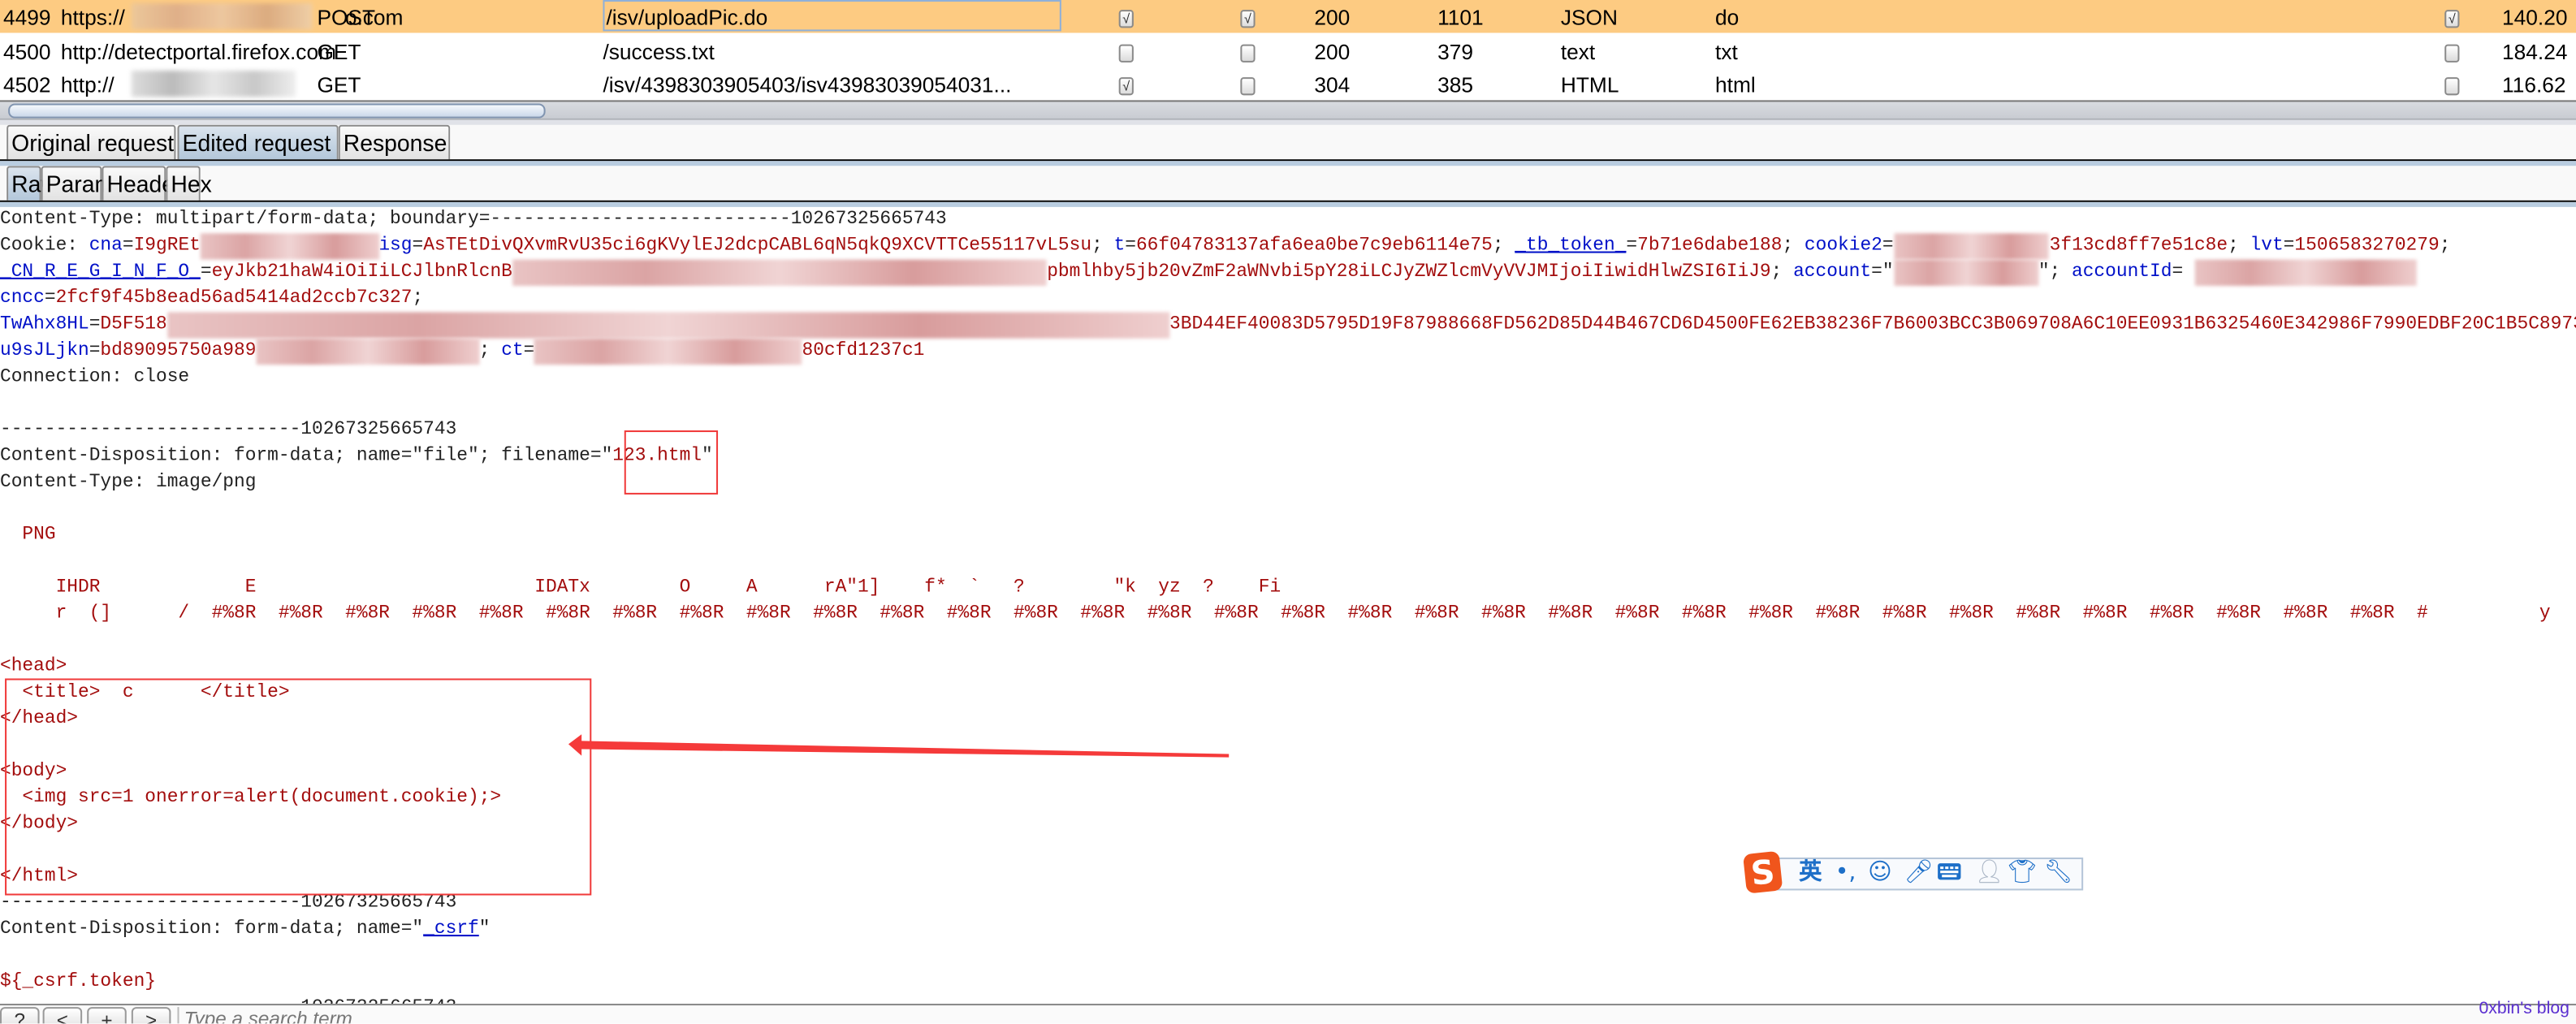  Describe the element at coordinates (1333, 17) in the screenshot. I see `status-code: 200` at that location.